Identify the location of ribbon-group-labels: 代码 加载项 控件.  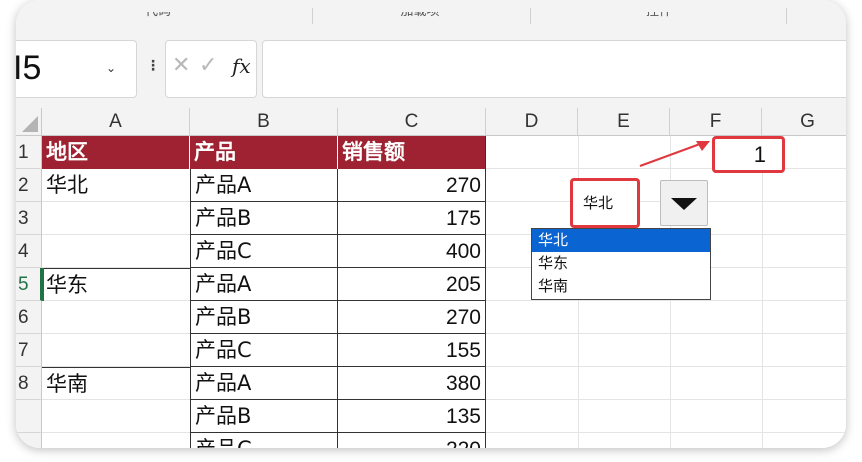
(431, 14).